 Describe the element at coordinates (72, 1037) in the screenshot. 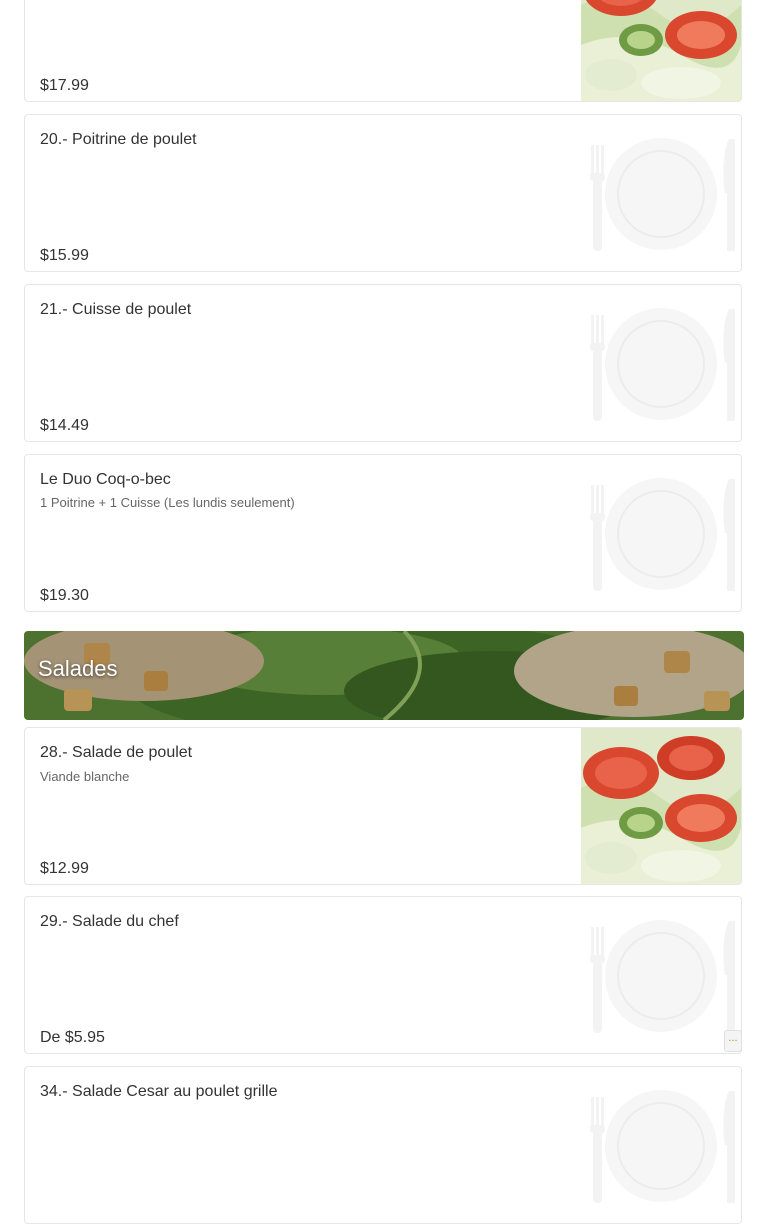

I see `item-price: De $5.95` at that location.